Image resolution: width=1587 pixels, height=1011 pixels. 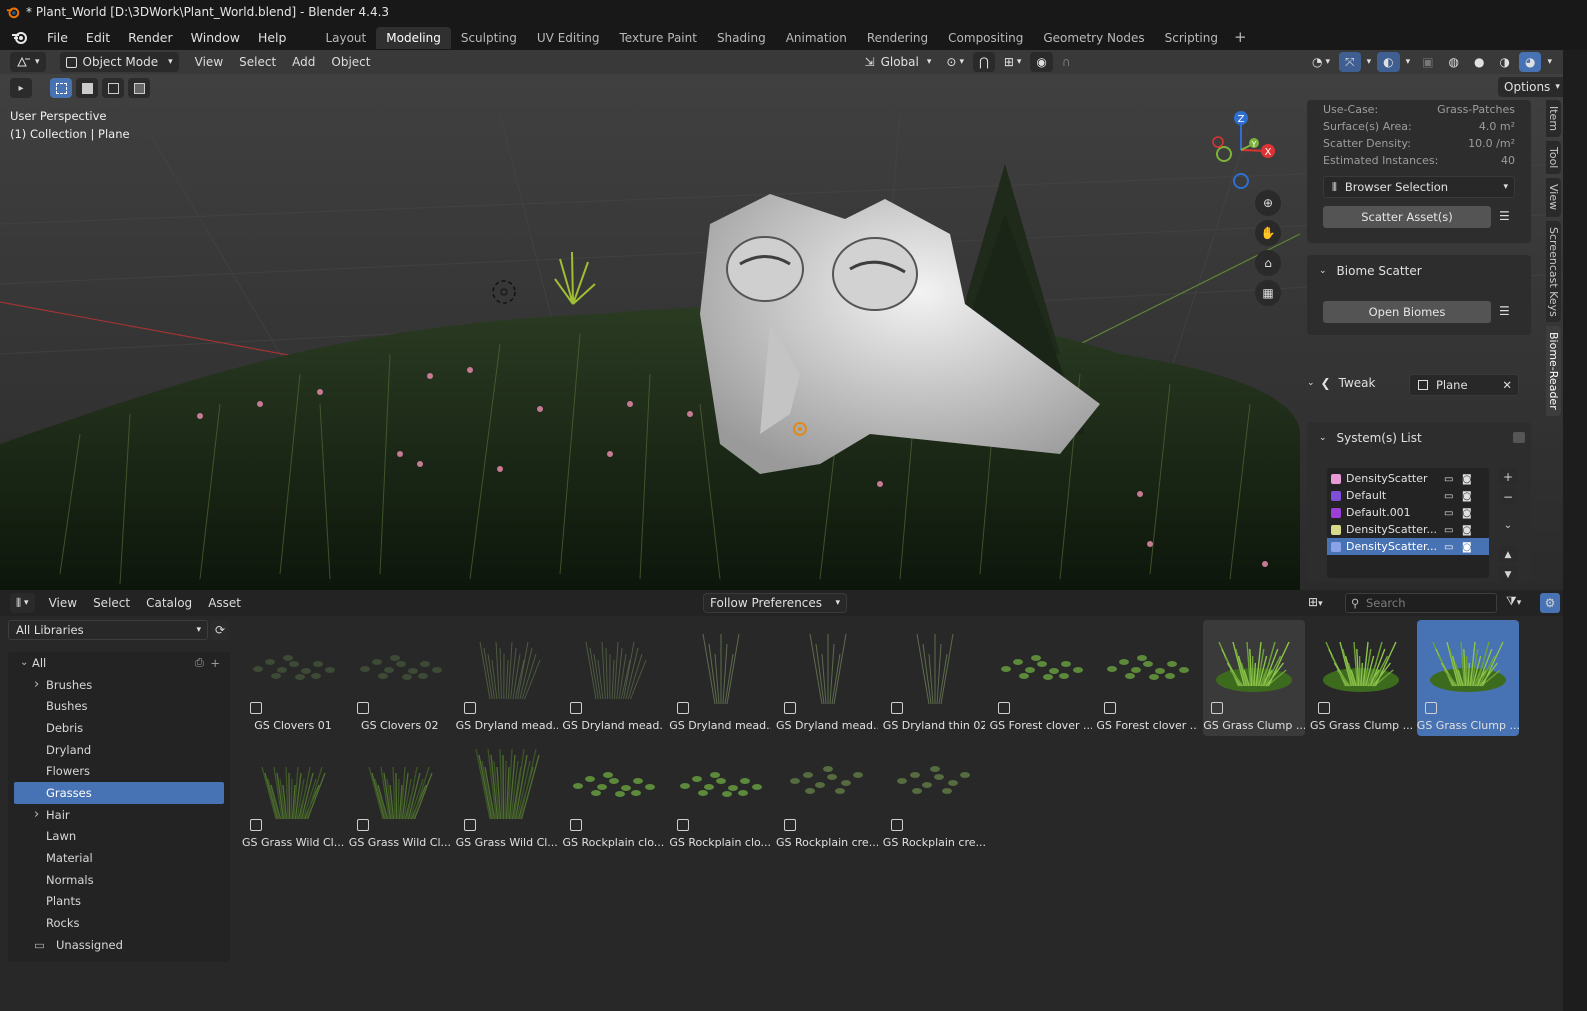 I want to click on viewport-menu-view: View, so click(x=209, y=62).